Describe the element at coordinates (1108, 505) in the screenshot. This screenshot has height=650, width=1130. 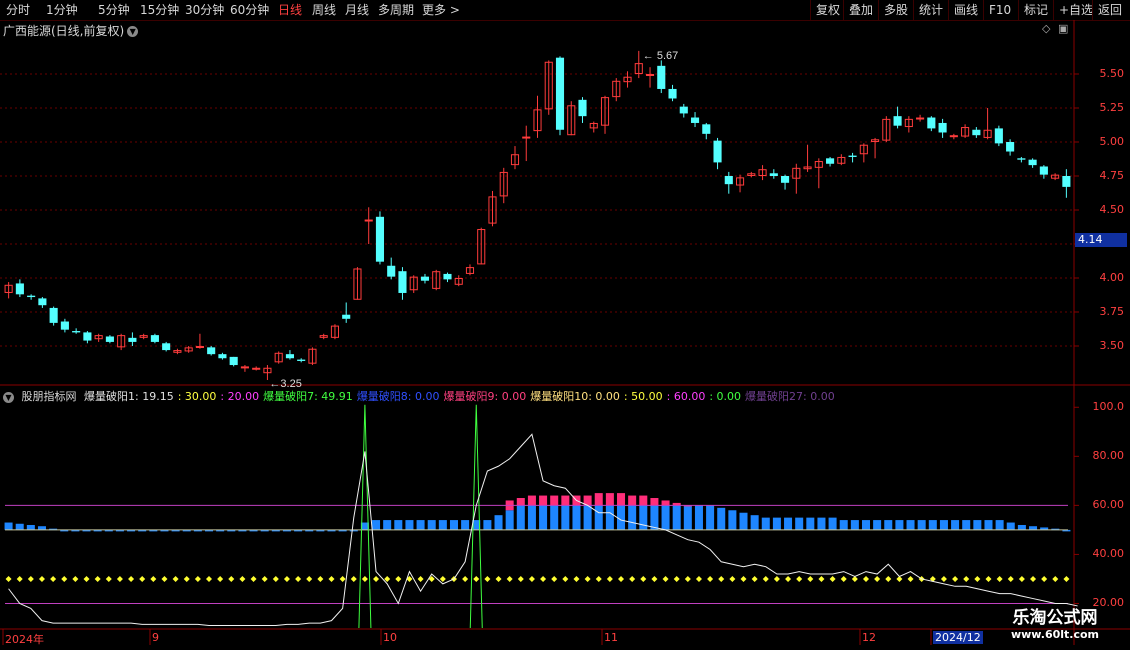
I see `indicator-tick-label: 60.00` at that location.